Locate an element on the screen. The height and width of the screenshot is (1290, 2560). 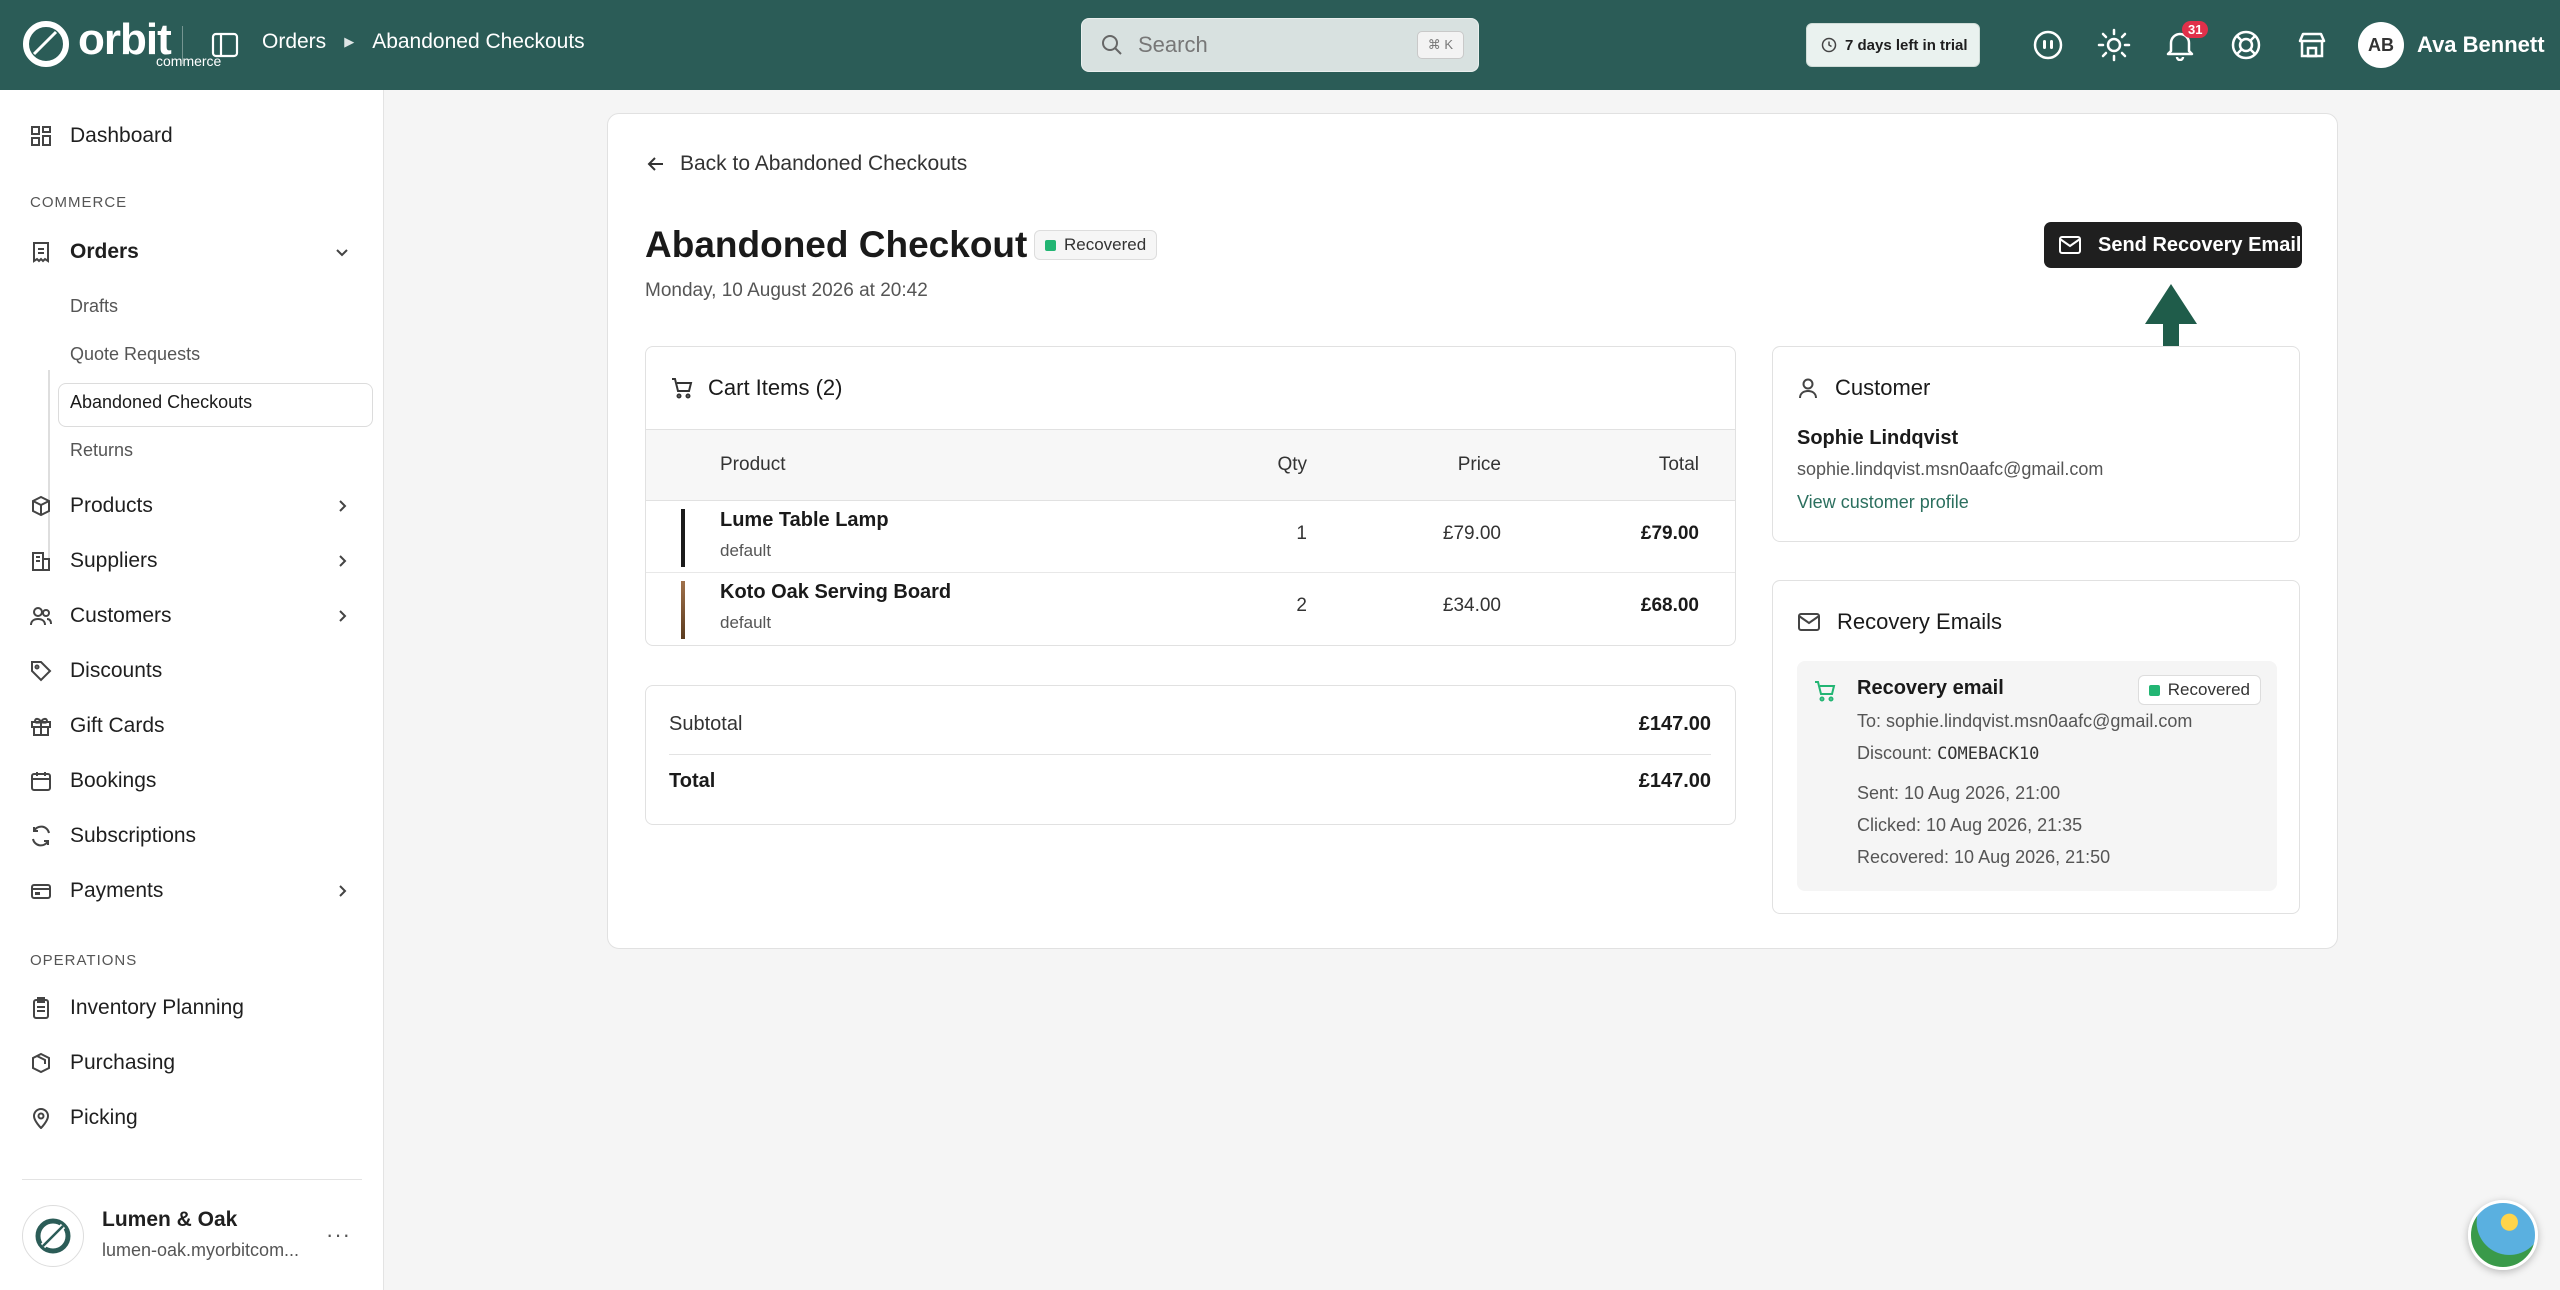
suppliers-building-icon is located at coordinates (41, 561).